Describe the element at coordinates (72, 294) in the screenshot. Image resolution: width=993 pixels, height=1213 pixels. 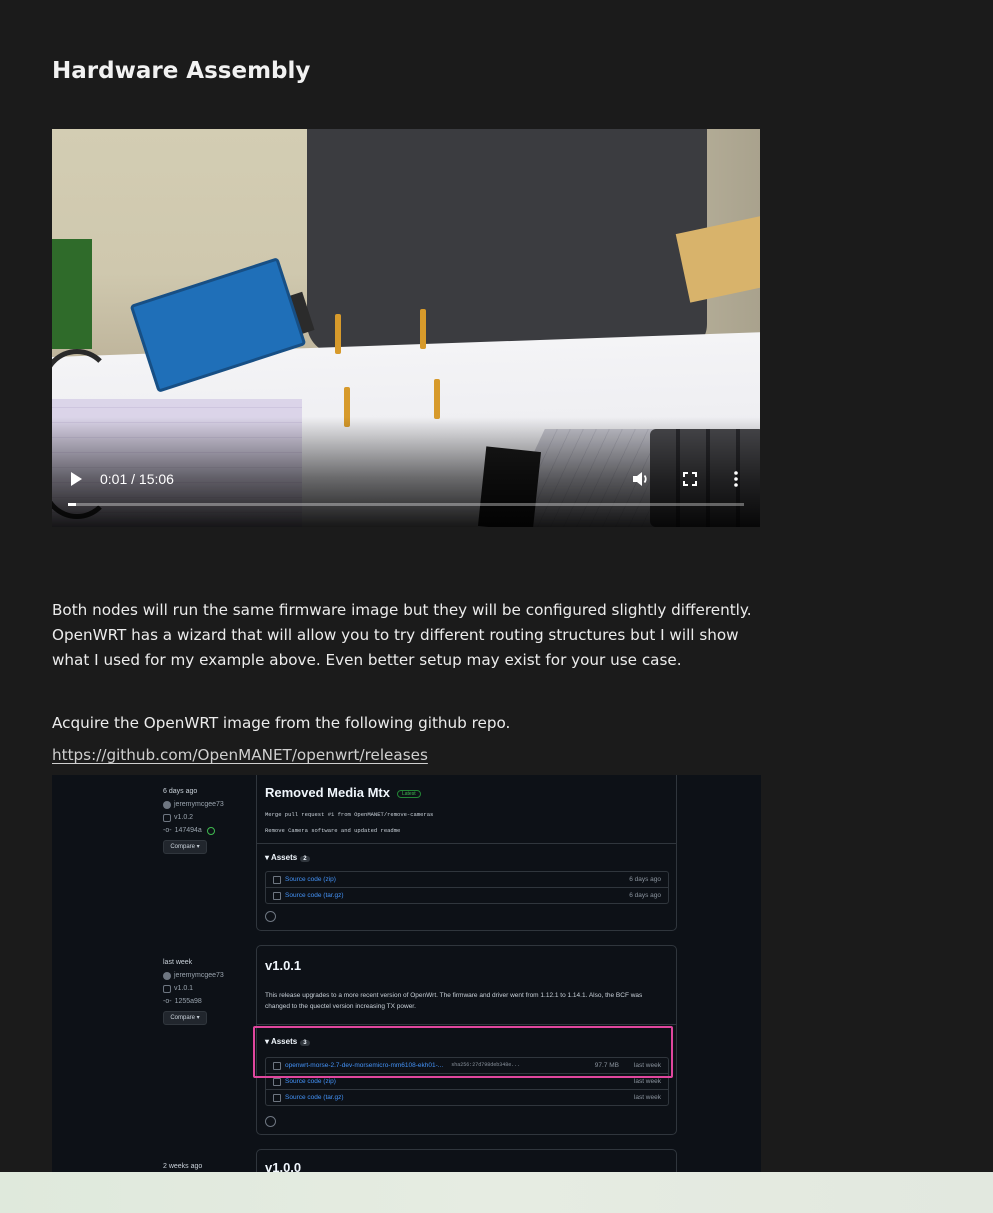
I see `video-frame-raspberry-pi` at that location.